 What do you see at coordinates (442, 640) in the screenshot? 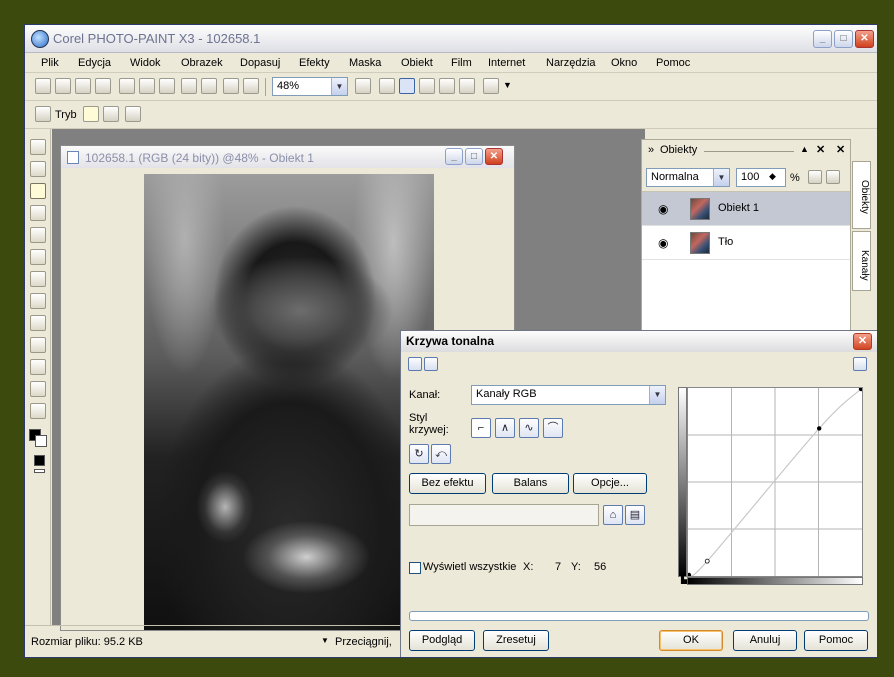
I see `preview-button: Podgląd` at bounding box center [442, 640].